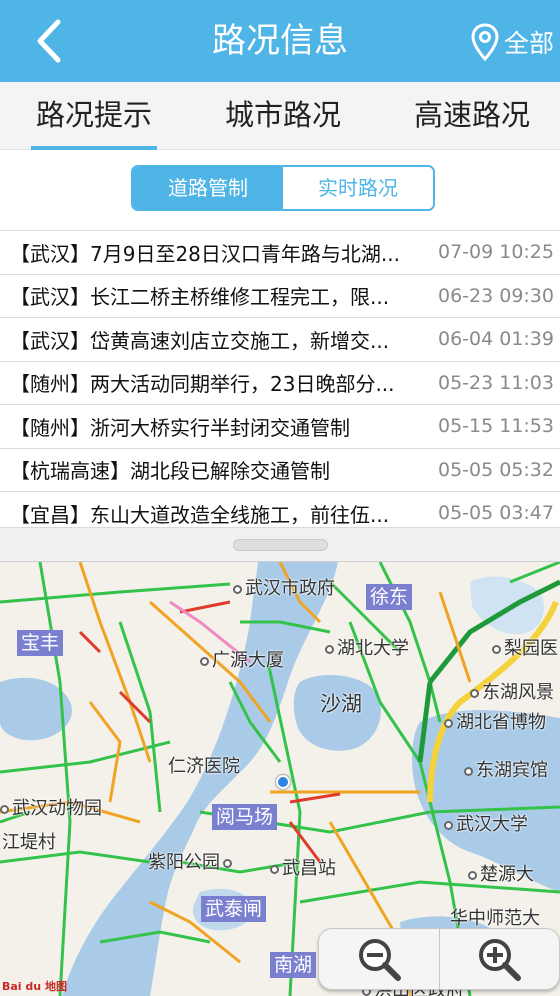 This screenshot has height=996, width=560. Describe the element at coordinates (170, 471) in the screenshot. I see `notice-title: 【杭瑞高速】湖北段已解除交通管制` at that location.